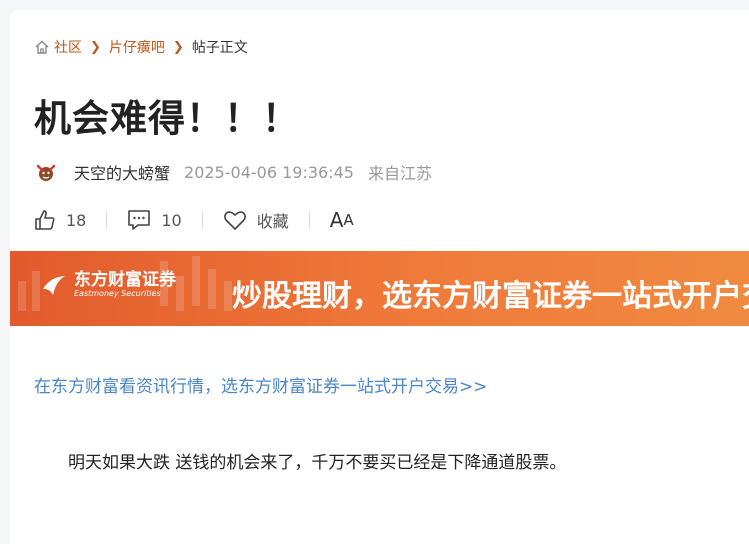  I want to click on home-icon, so click(42, 47).